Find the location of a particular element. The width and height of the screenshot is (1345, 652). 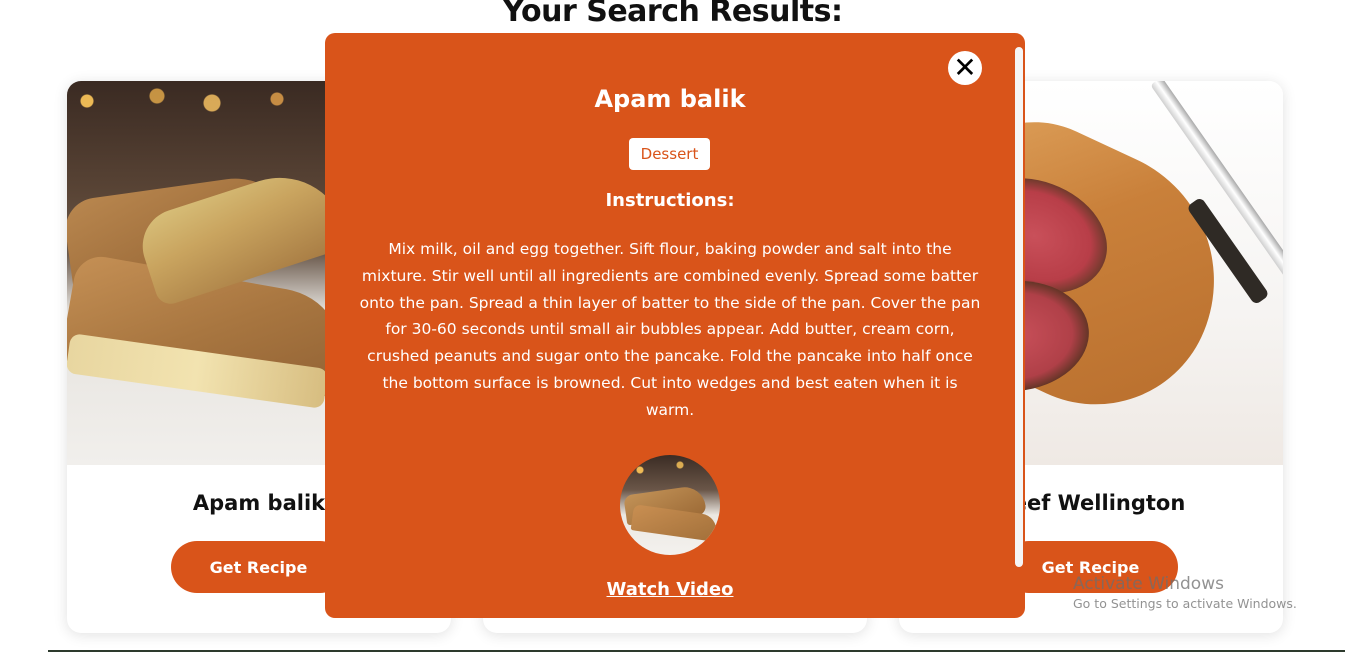

recipe-thumbnail is located at coordinates (670, 505).